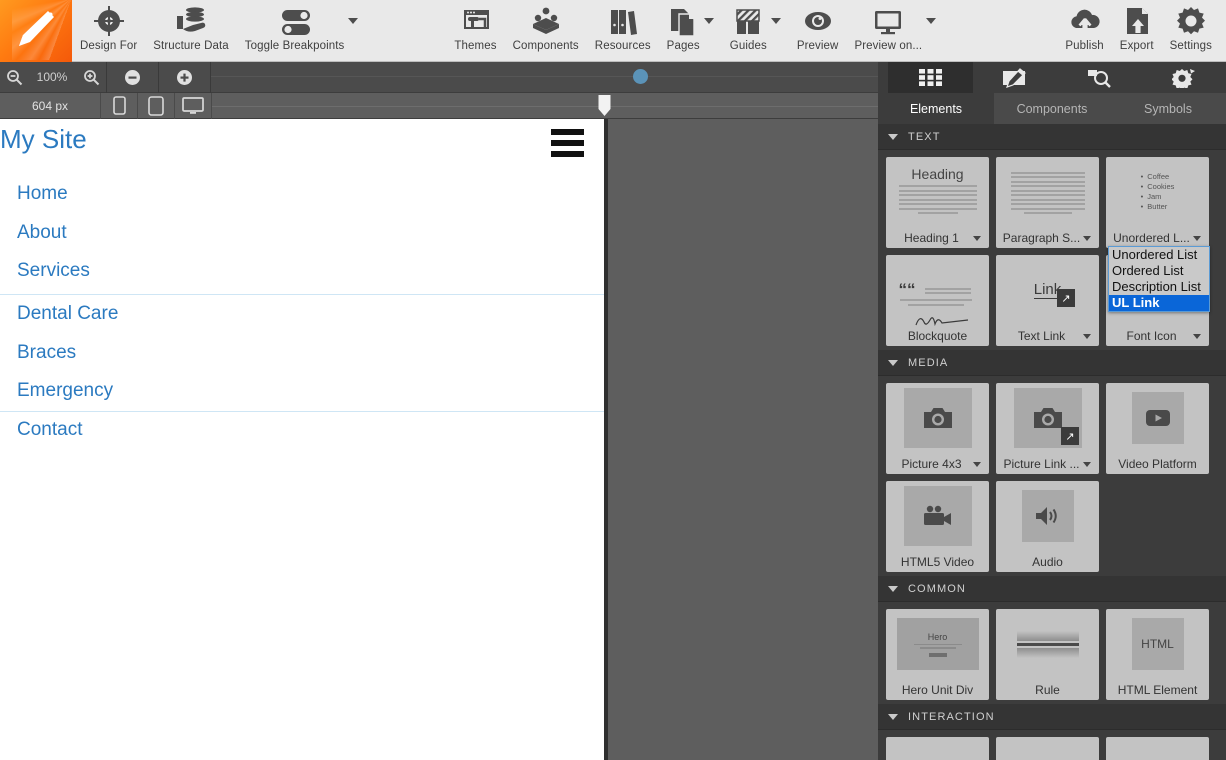  I want to click on nav-link: About, so click(42, 233).